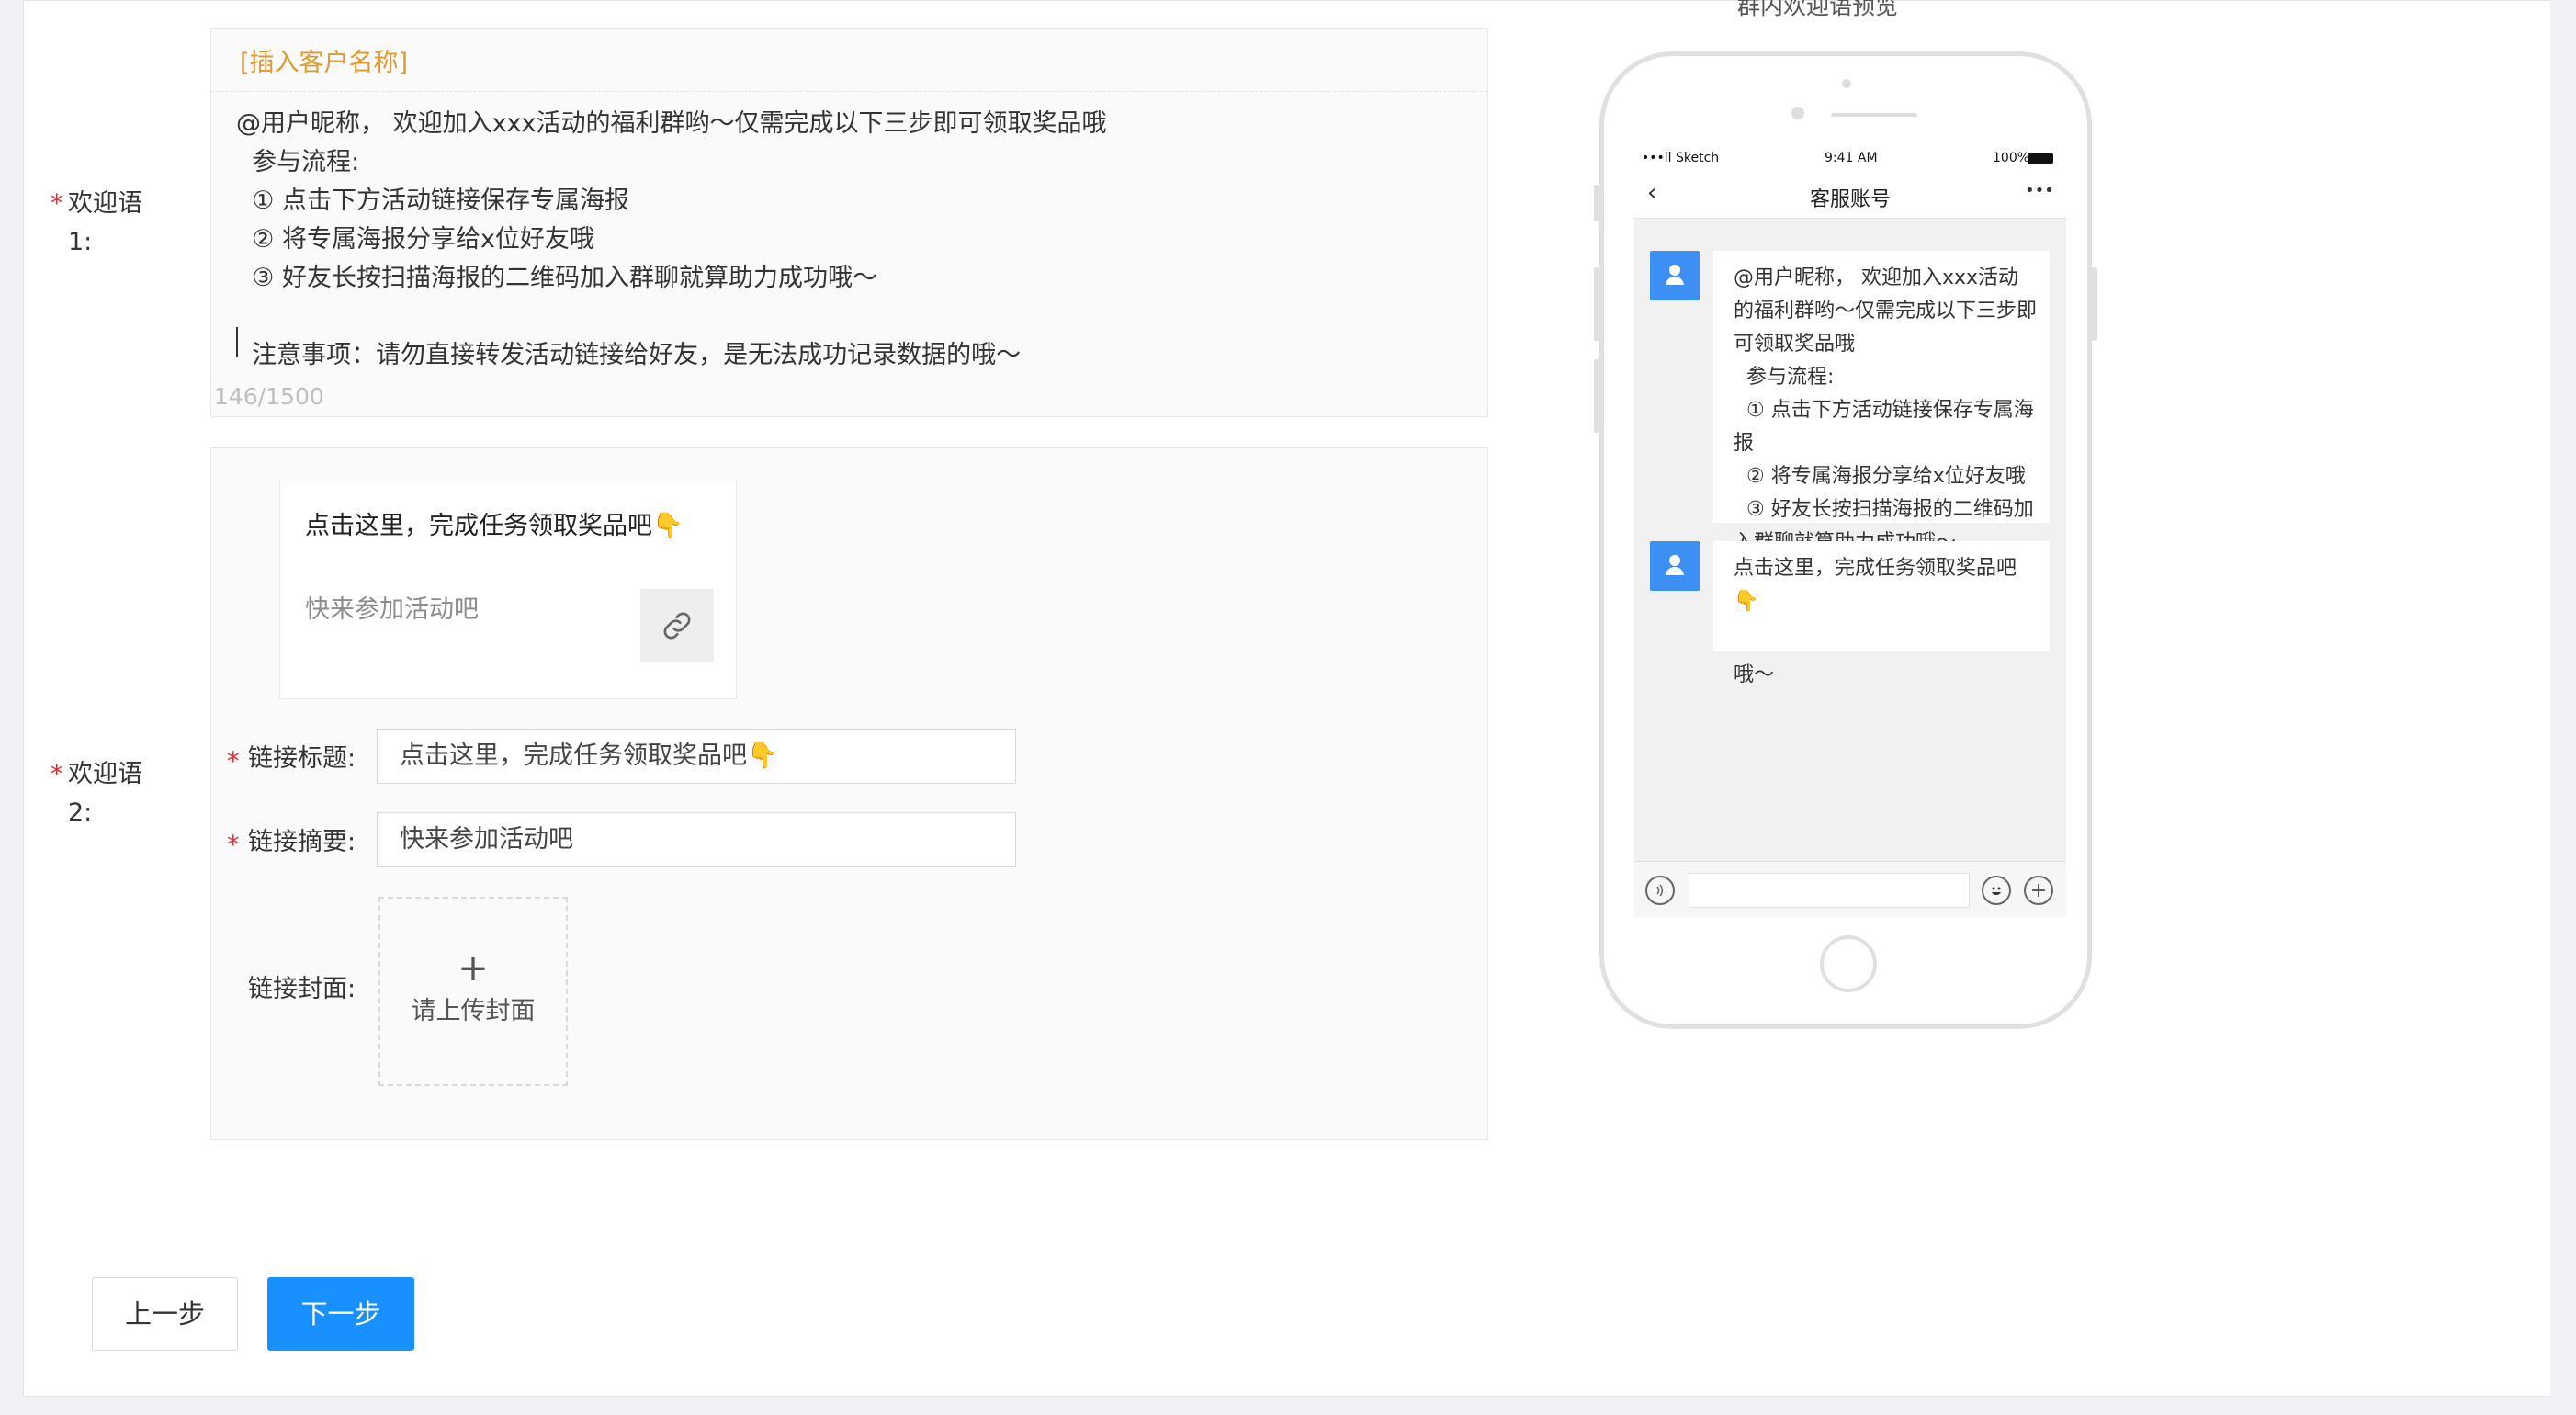  Describe the element at coordinates (2011, 158) in the screenshot. I see `status-battery: 100%` at that location.